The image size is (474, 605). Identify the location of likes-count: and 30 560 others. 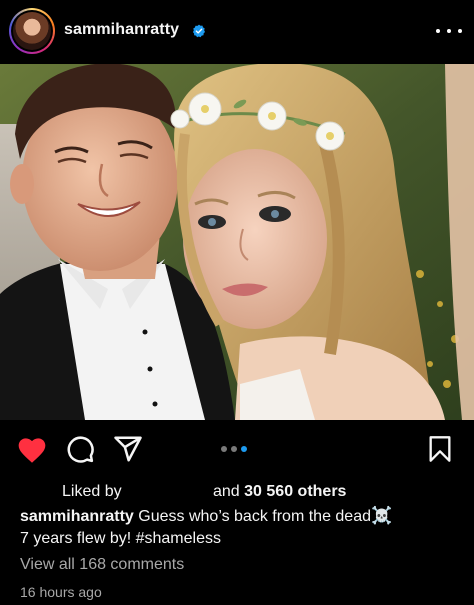
(279, 492).